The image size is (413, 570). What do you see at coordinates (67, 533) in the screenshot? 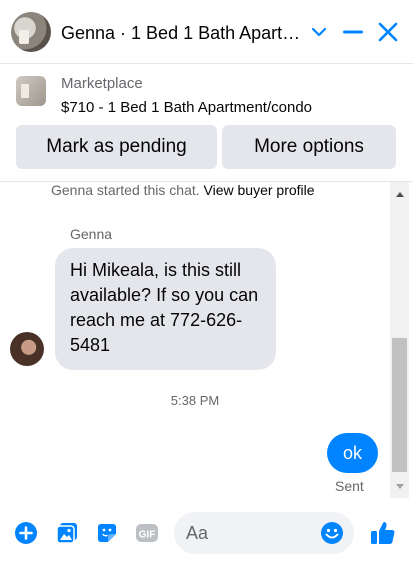
I see `photo-icon` at bounding box center [67, 533].